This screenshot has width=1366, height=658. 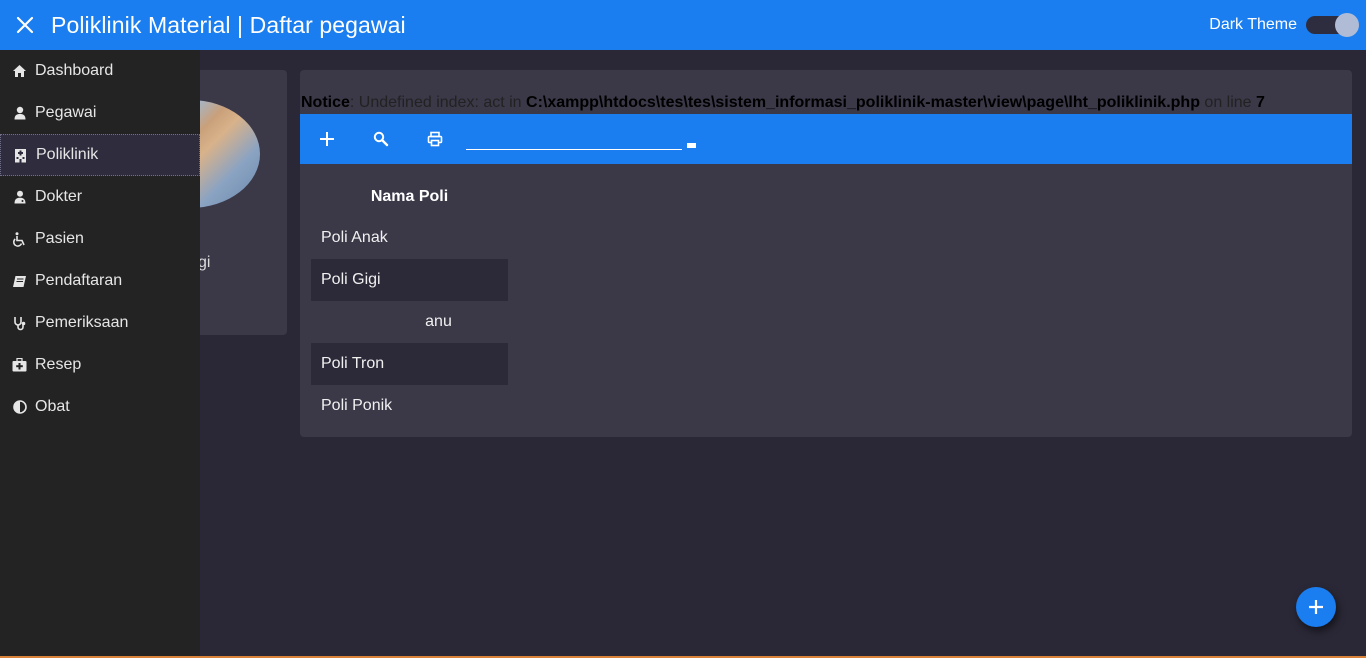 I want to click on user-icon, so click(x=19, y=113).